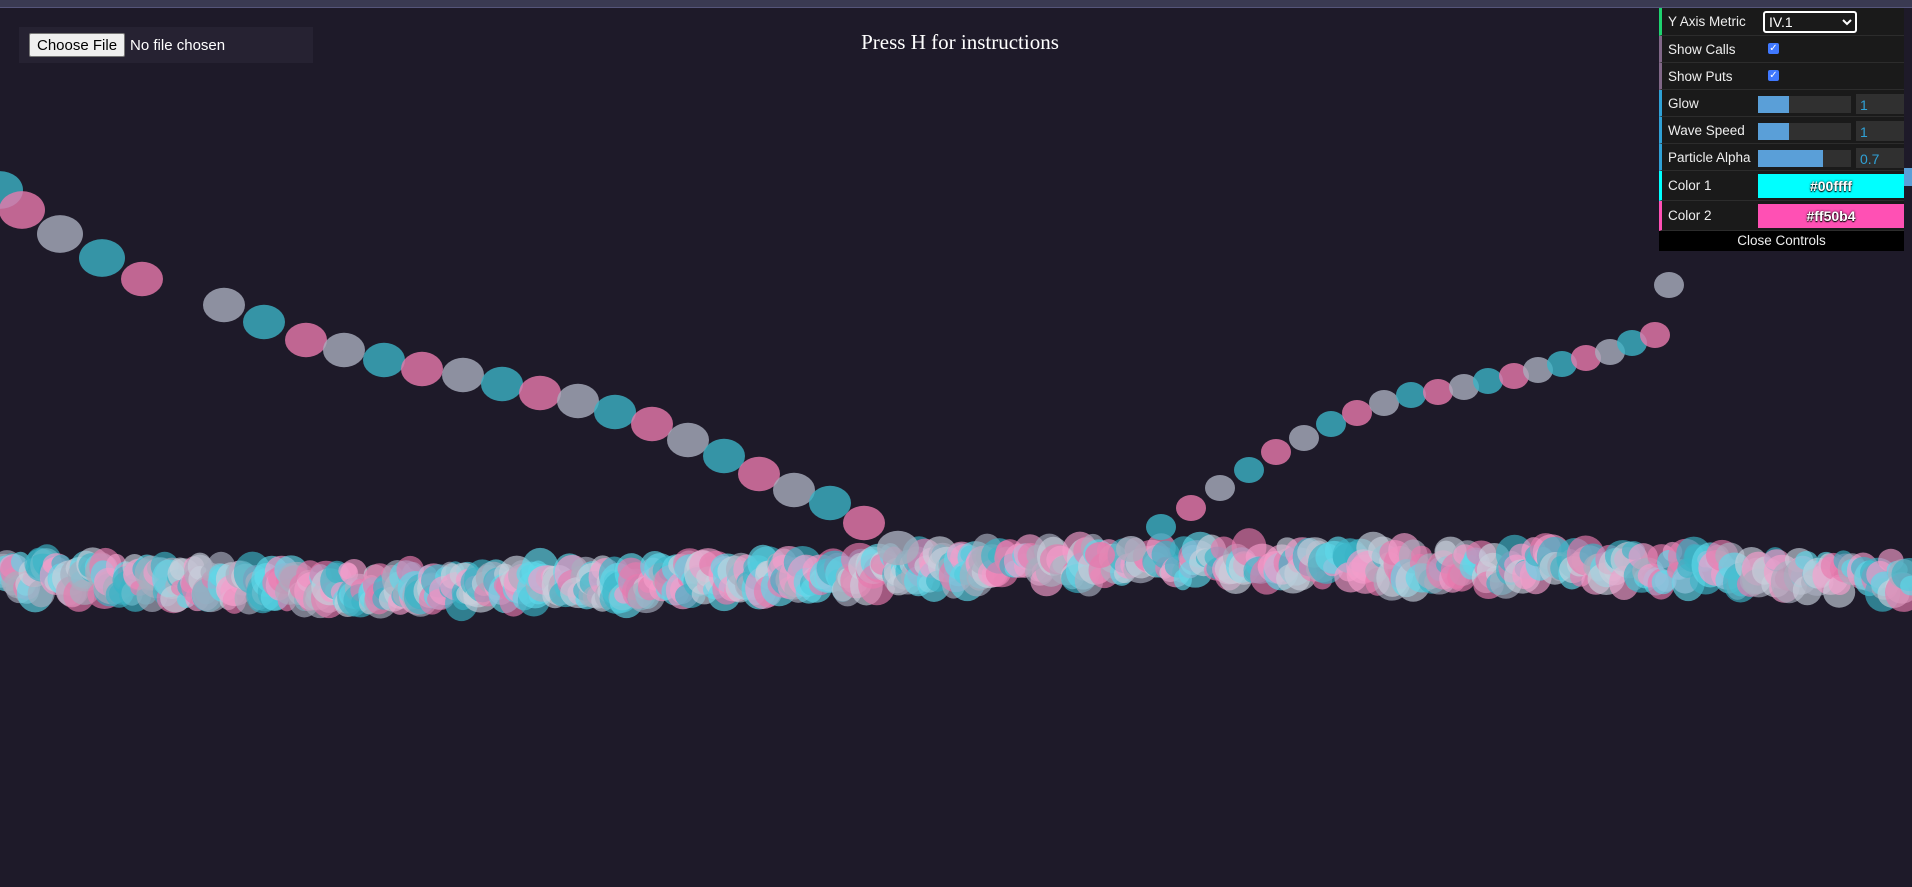 This screenshot has width=1912, height=887. What do you see at coordinates (1690, 215) in the screenshot?
I see `color2-label: Color 2` at bounding box center [1690, 215].